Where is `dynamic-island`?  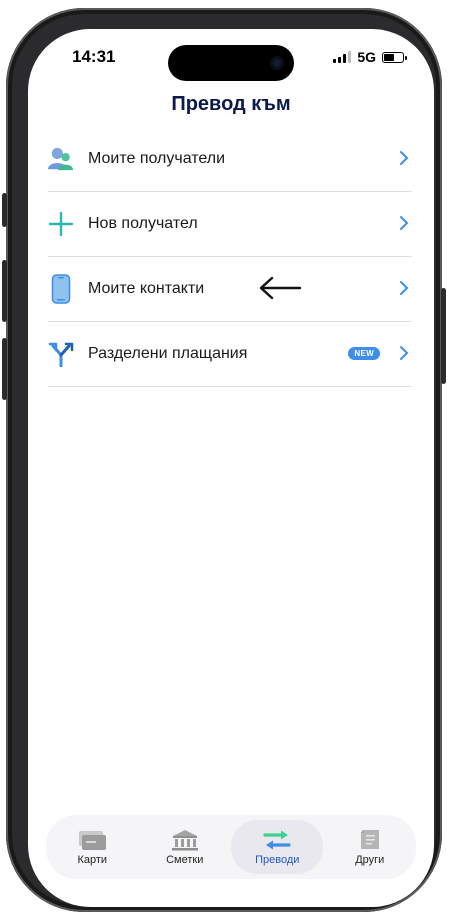 dynamic-island is located at coordinates (231, 63).